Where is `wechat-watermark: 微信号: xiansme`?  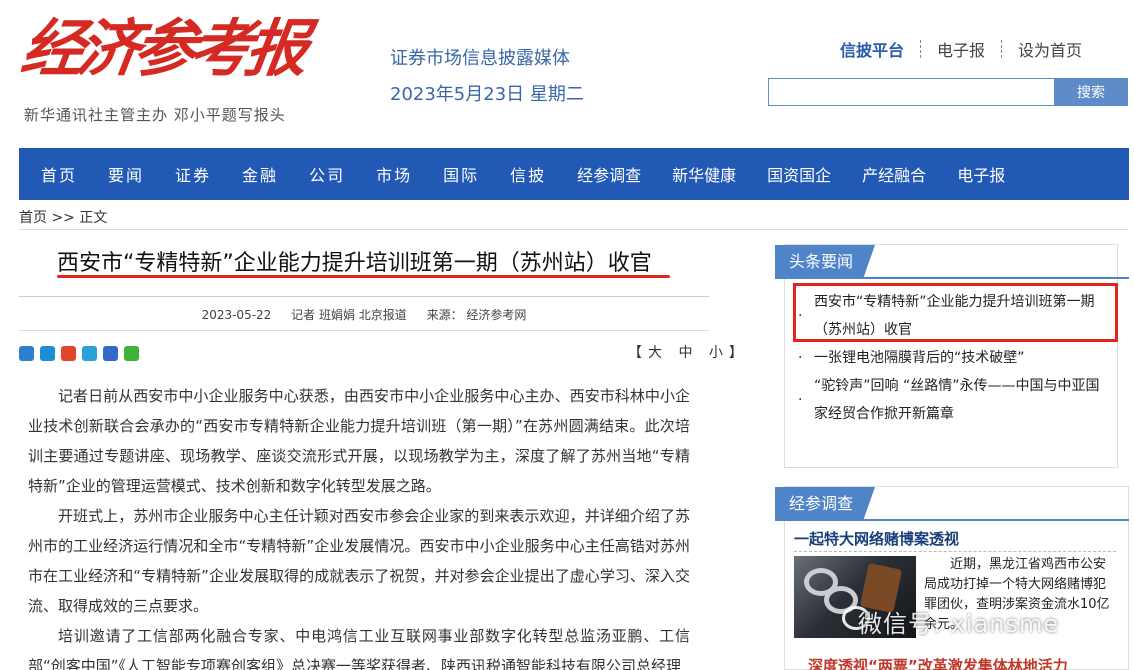
wechat-watermark: 微信号: xiansme is located at coordinates (959, 624).